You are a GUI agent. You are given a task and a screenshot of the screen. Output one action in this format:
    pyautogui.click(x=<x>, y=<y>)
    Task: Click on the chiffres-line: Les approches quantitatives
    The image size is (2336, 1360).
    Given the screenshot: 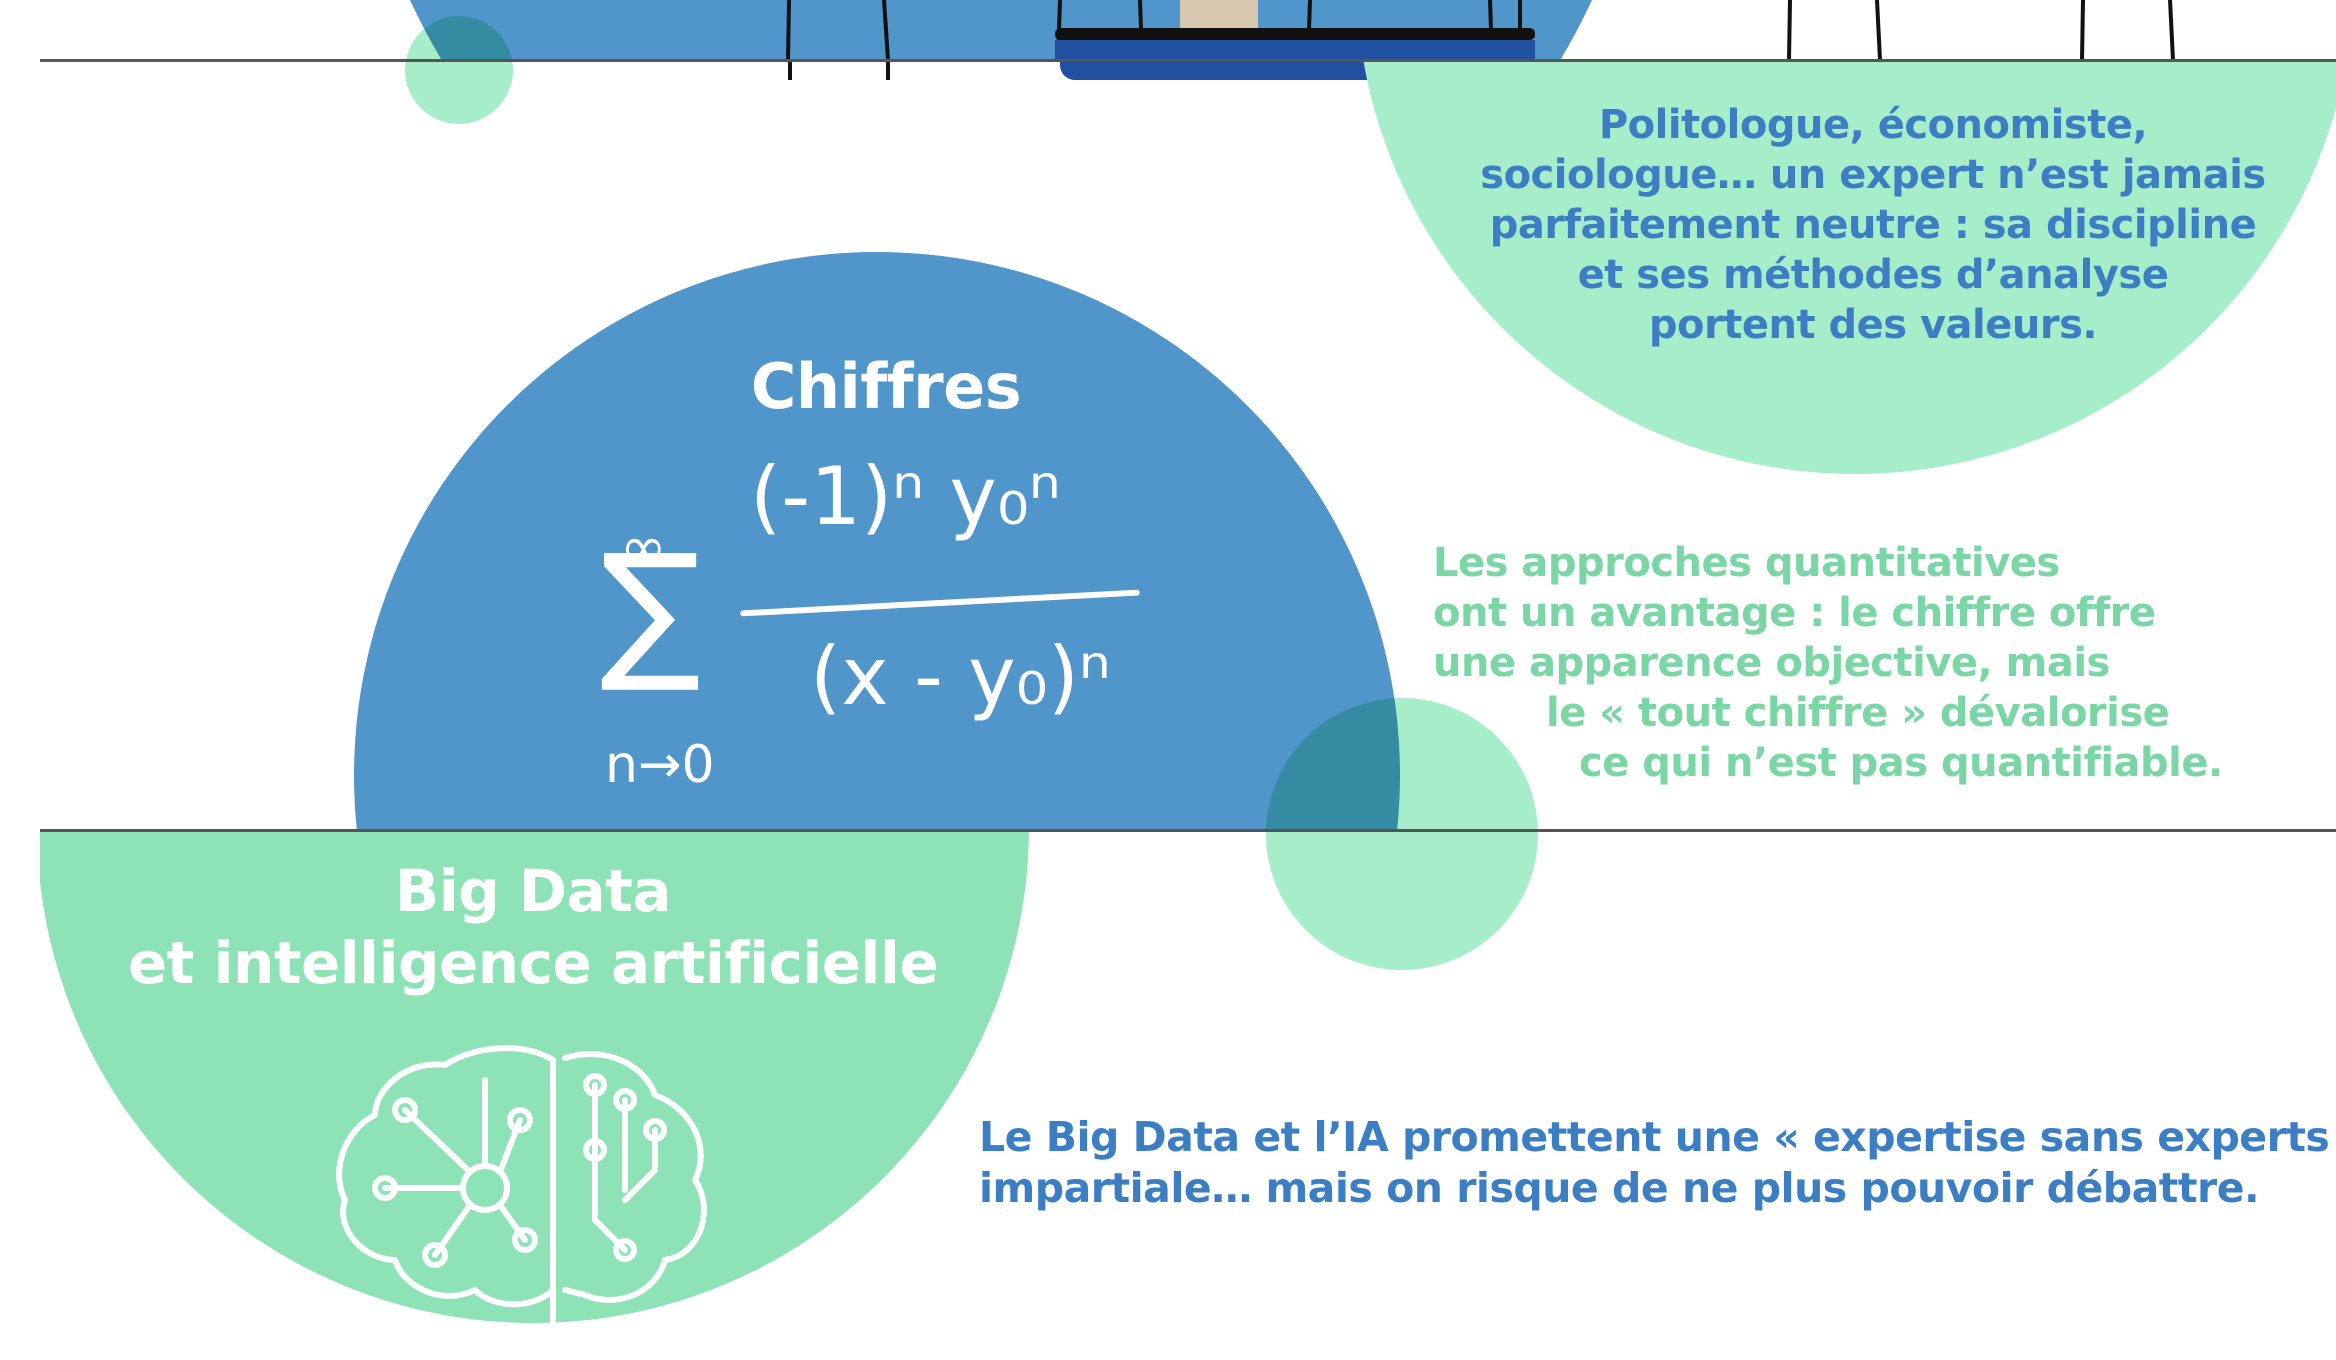 What is the action you would take?
    pyautogui.click(x=1746, y=563)
    